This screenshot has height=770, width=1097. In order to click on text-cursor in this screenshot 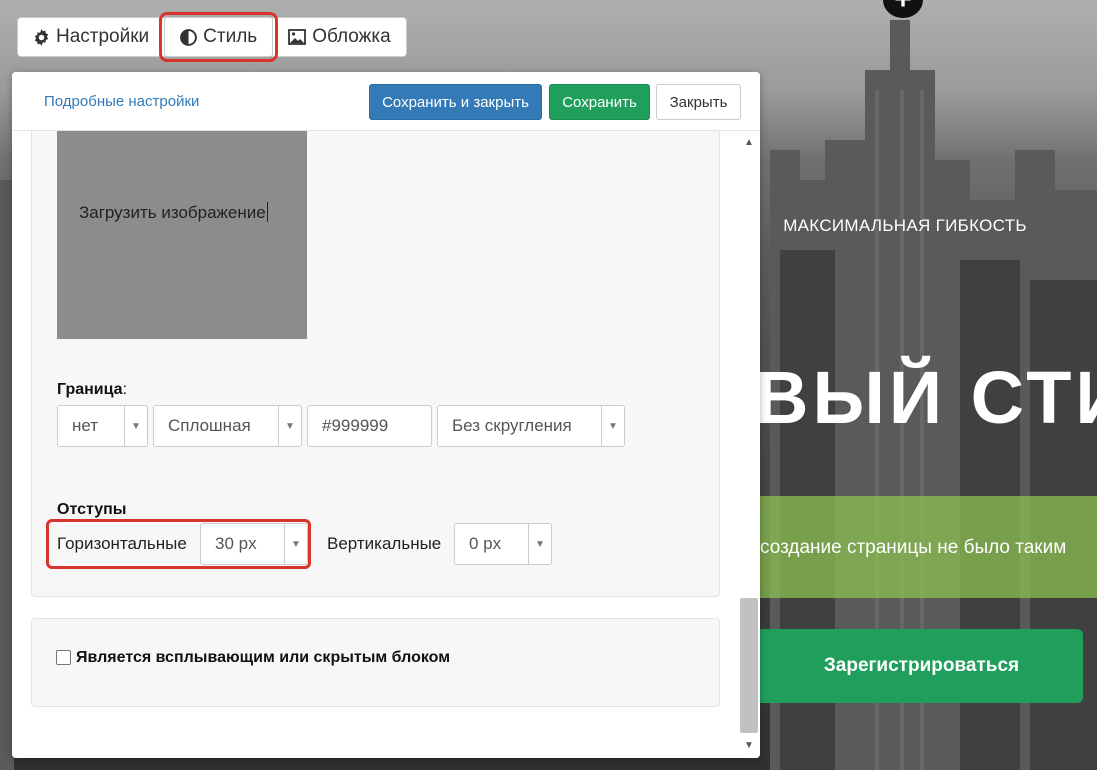, I will do `click(267, 212)`.